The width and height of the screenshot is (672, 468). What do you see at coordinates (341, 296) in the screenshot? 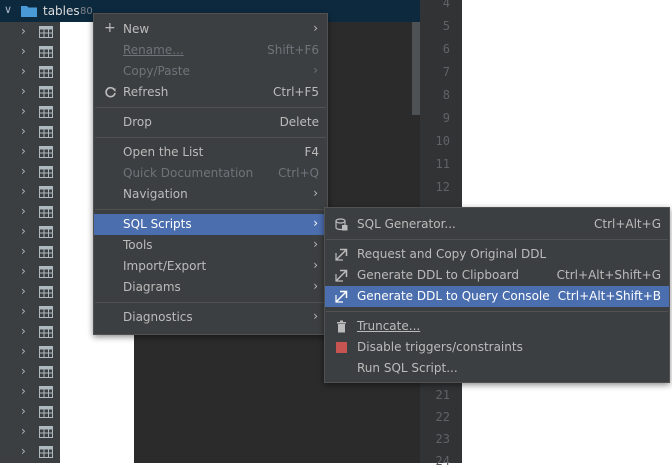
I see `export-arrow-icon` at bounding box center [341, 296].